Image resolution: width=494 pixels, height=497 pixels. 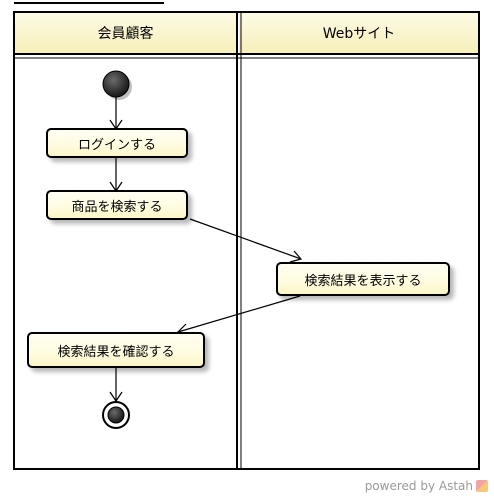 What do you see at coordinates (117, 205) in the screenshot?
I see `action-search-products: 商品を検索する` at bounding box center [117, 205].